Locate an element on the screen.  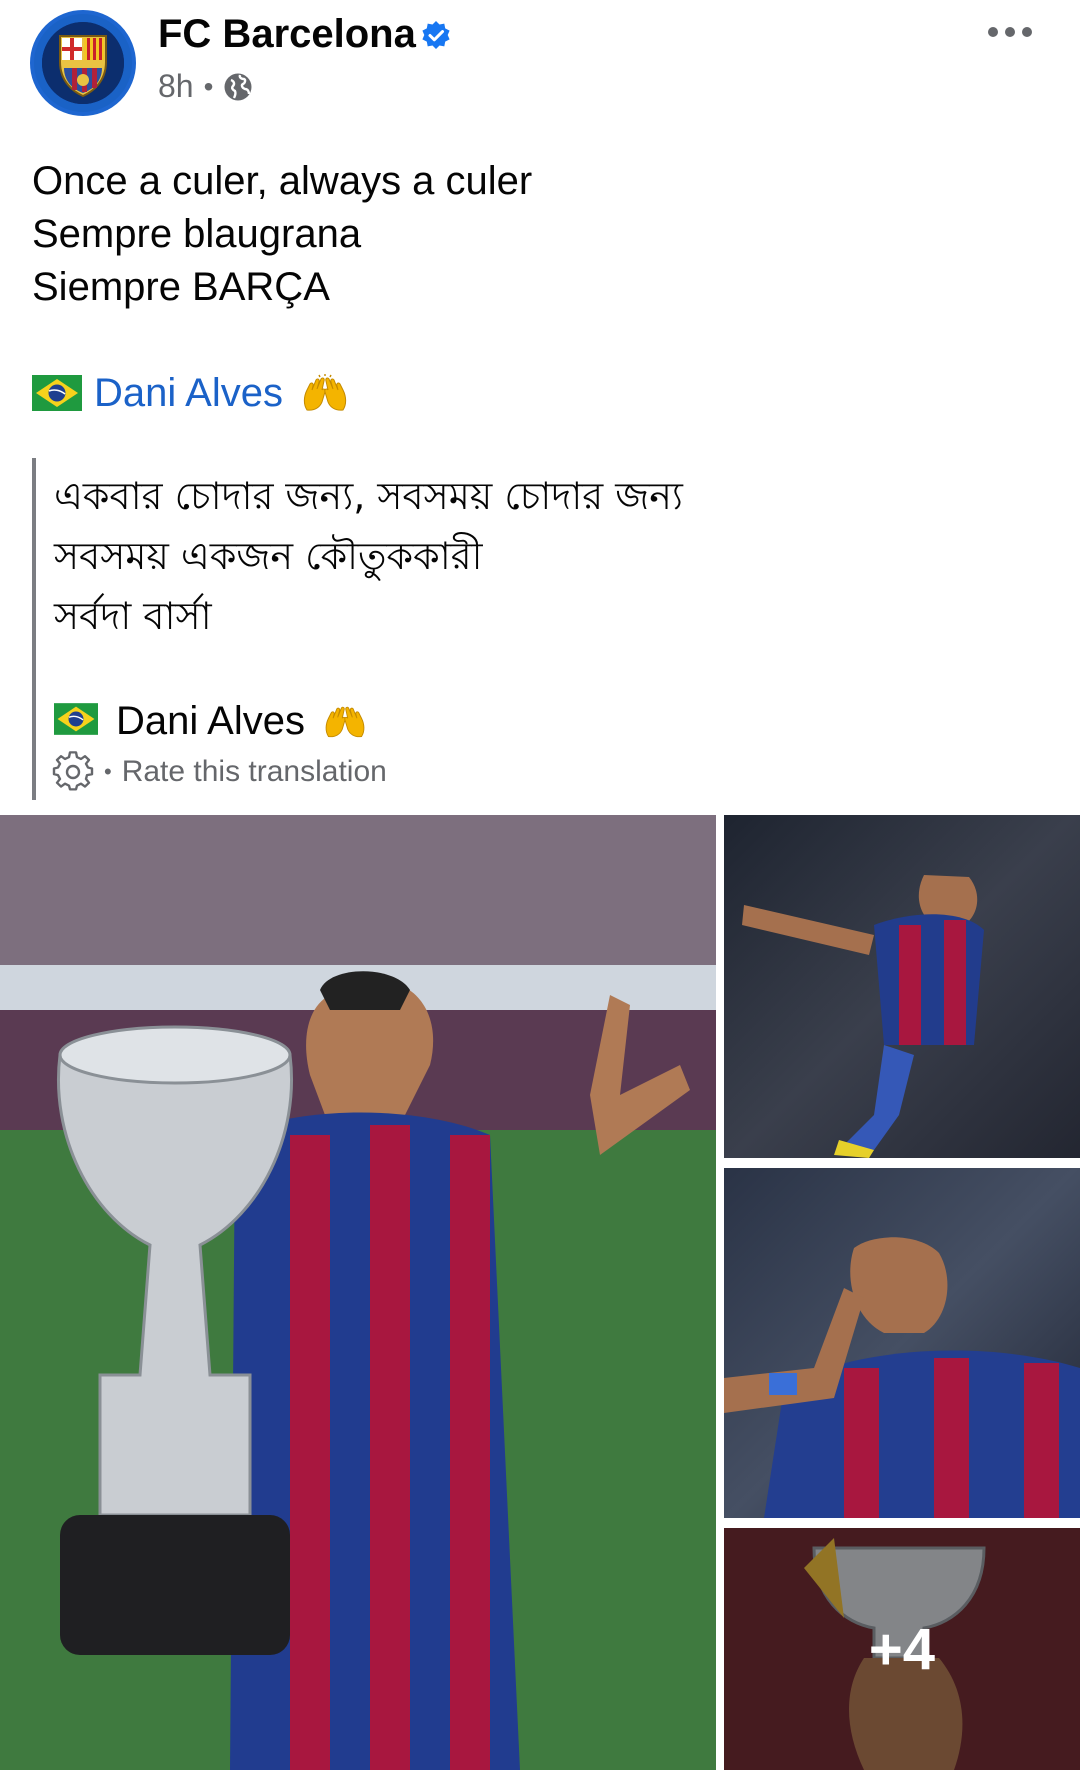
fcb-crest-logo is located at coordinates (83, 63).